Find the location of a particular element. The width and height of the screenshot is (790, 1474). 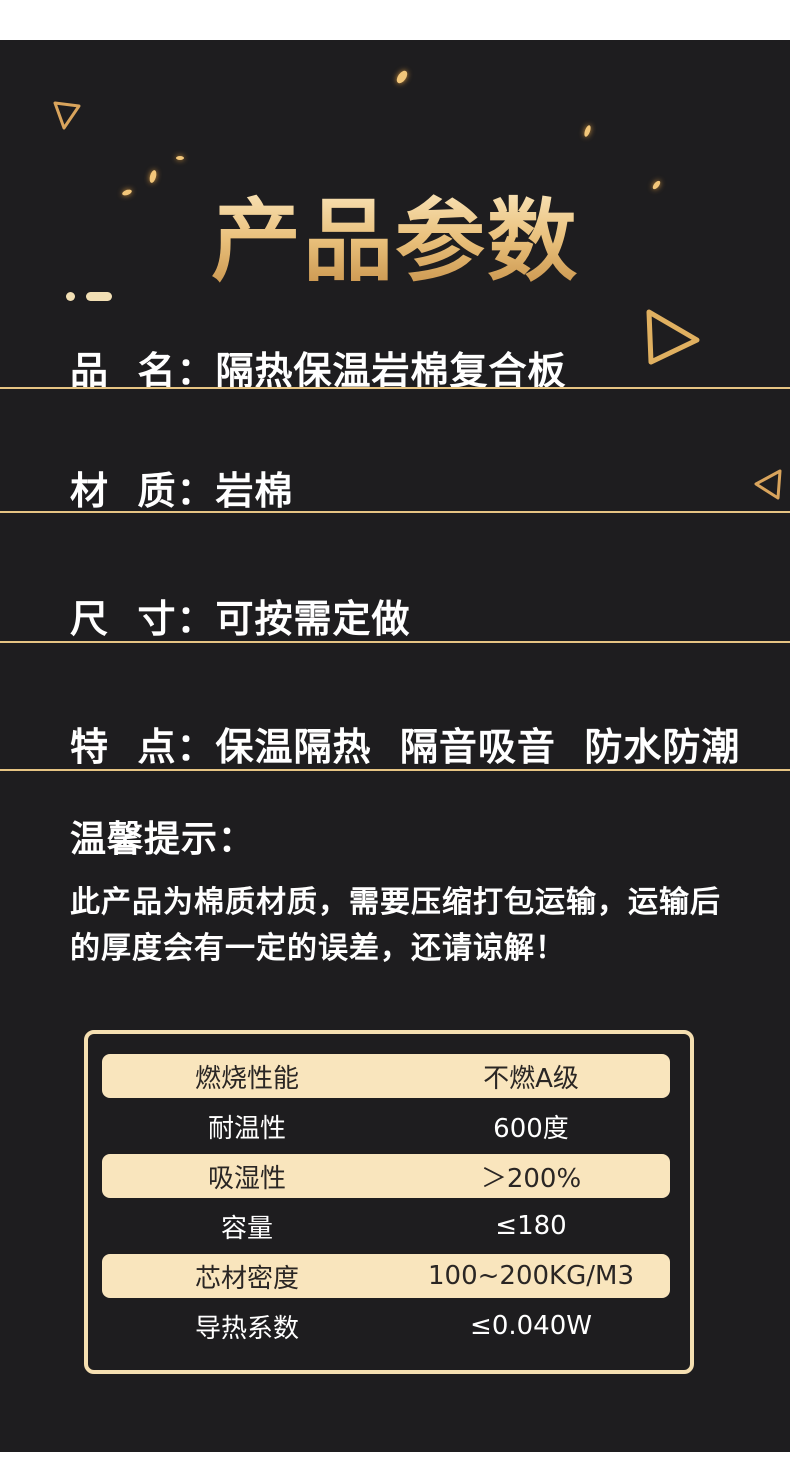

param-value: ≤0.040W is located at coordinates (531, 1326).